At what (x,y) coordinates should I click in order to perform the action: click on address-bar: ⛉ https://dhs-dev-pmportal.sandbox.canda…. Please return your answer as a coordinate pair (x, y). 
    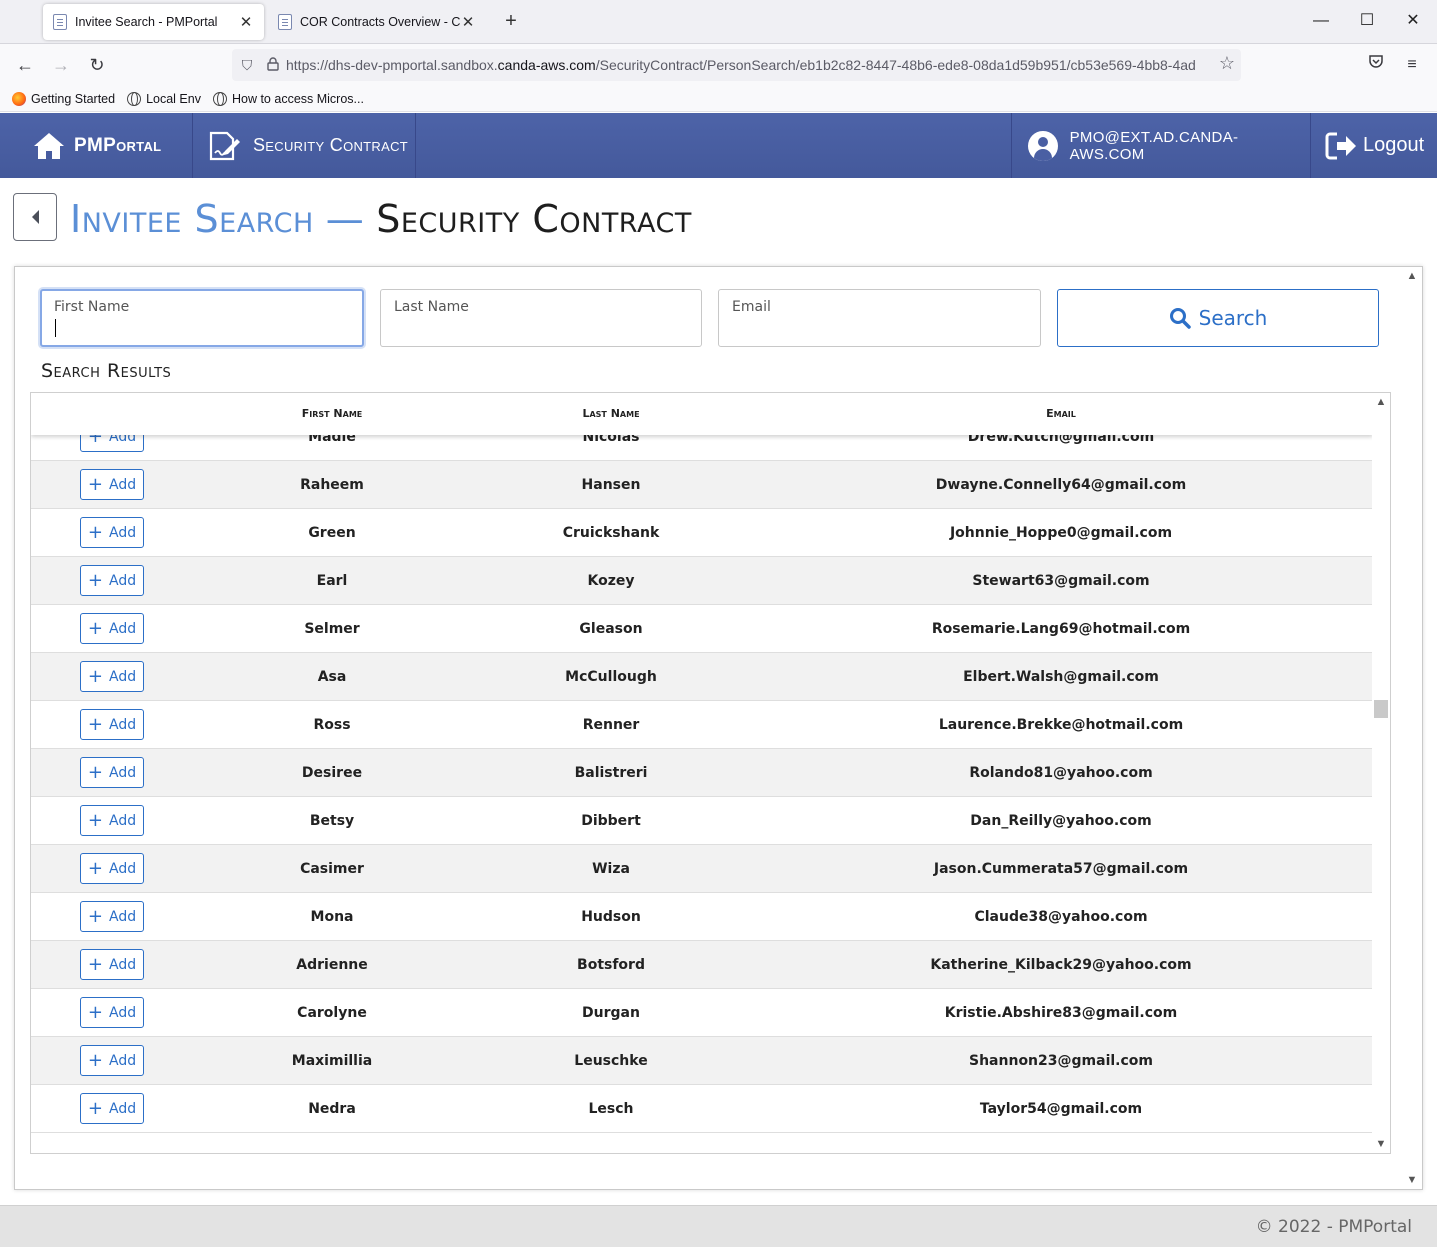
    Looking at the image, I should click on (736, 65).